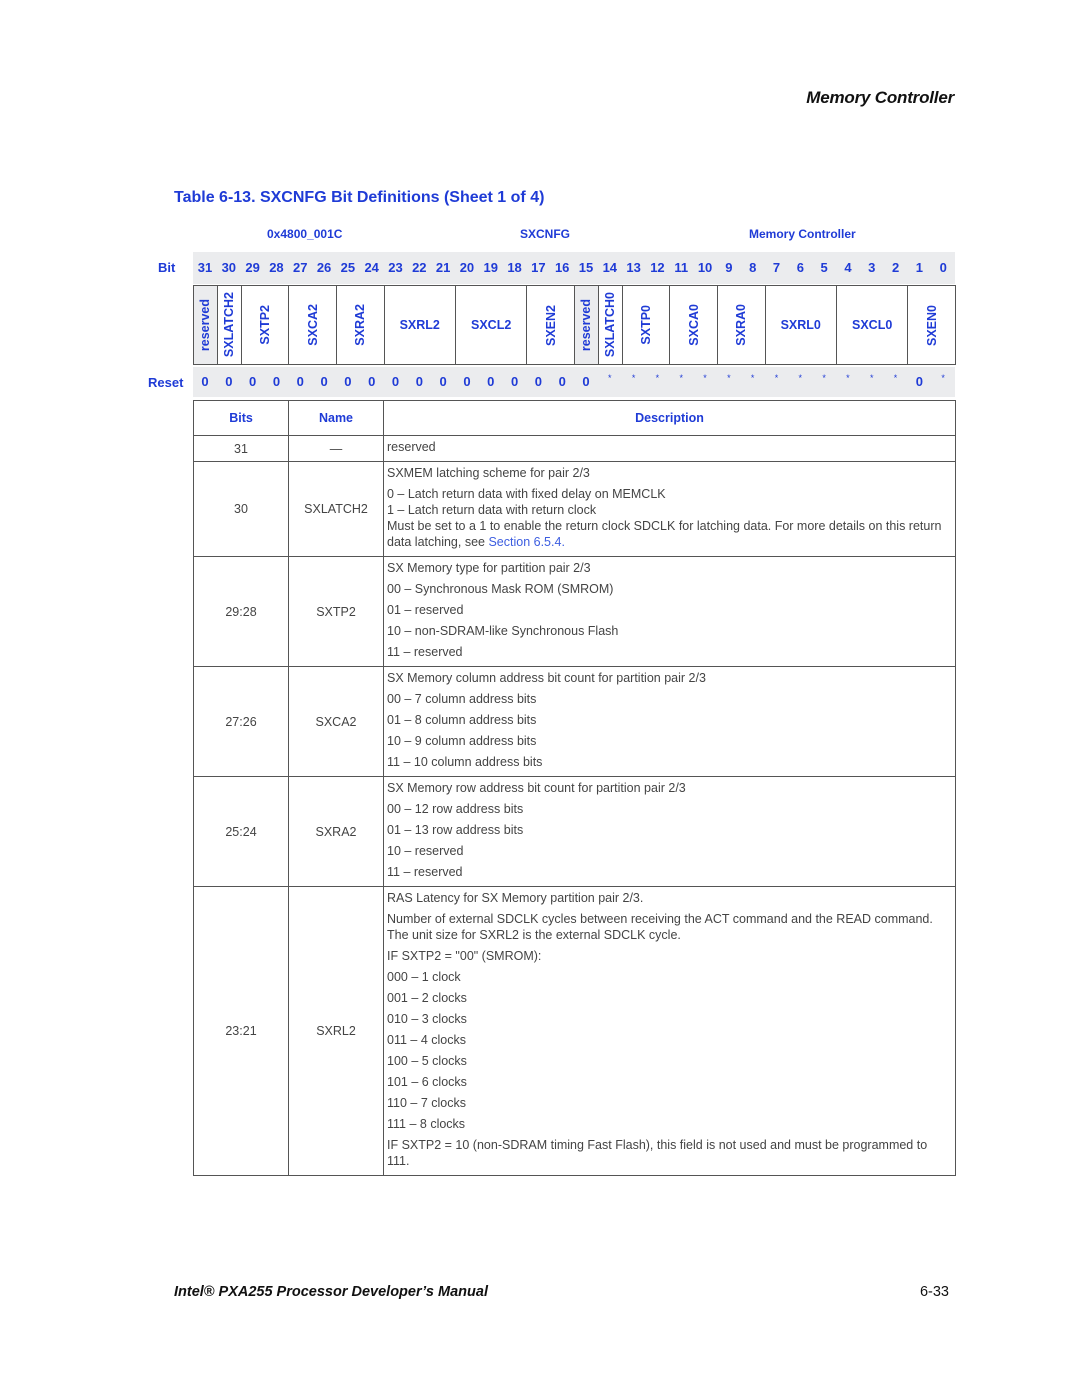 The image size is (1080, 1397). I want to click on table-header-row: Bits Name Description, so click(574, 418).